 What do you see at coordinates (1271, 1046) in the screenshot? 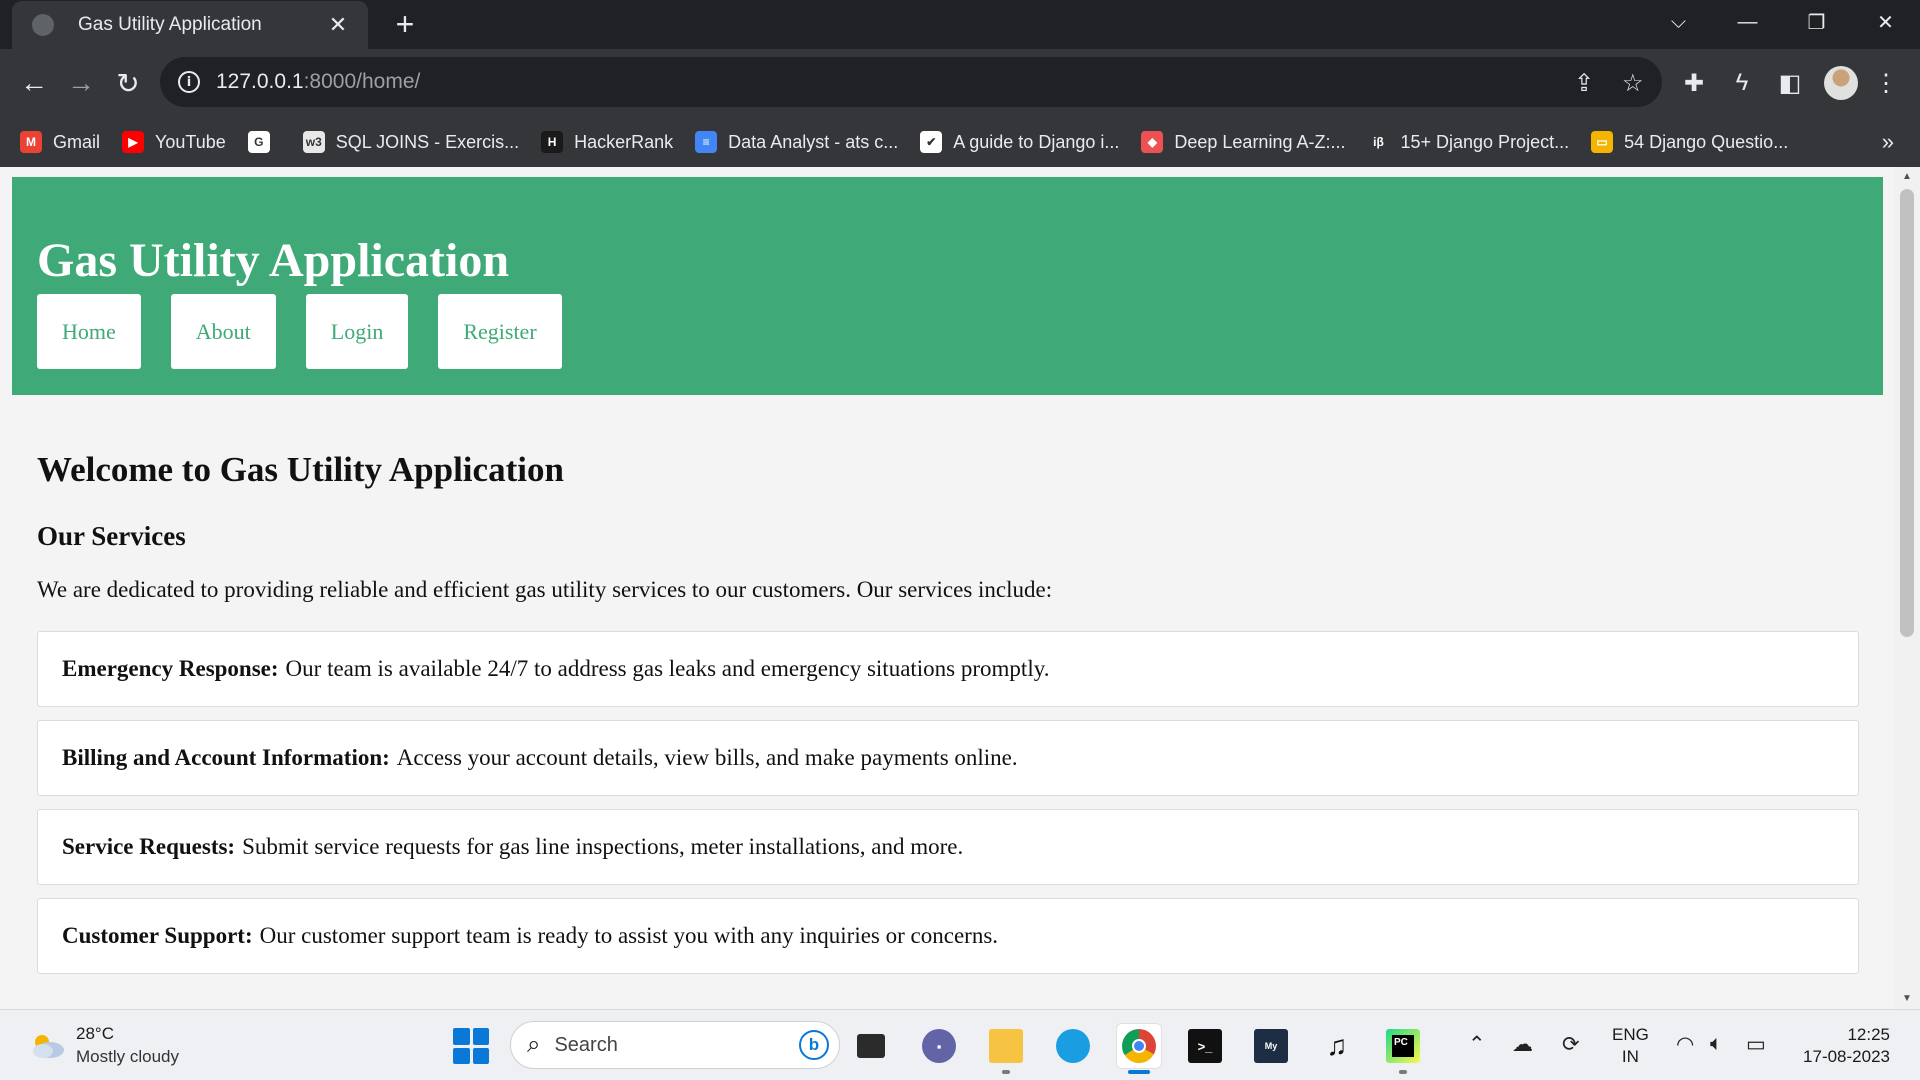
I see `mysql-icon: My` at bounding box center [1271, 1046].